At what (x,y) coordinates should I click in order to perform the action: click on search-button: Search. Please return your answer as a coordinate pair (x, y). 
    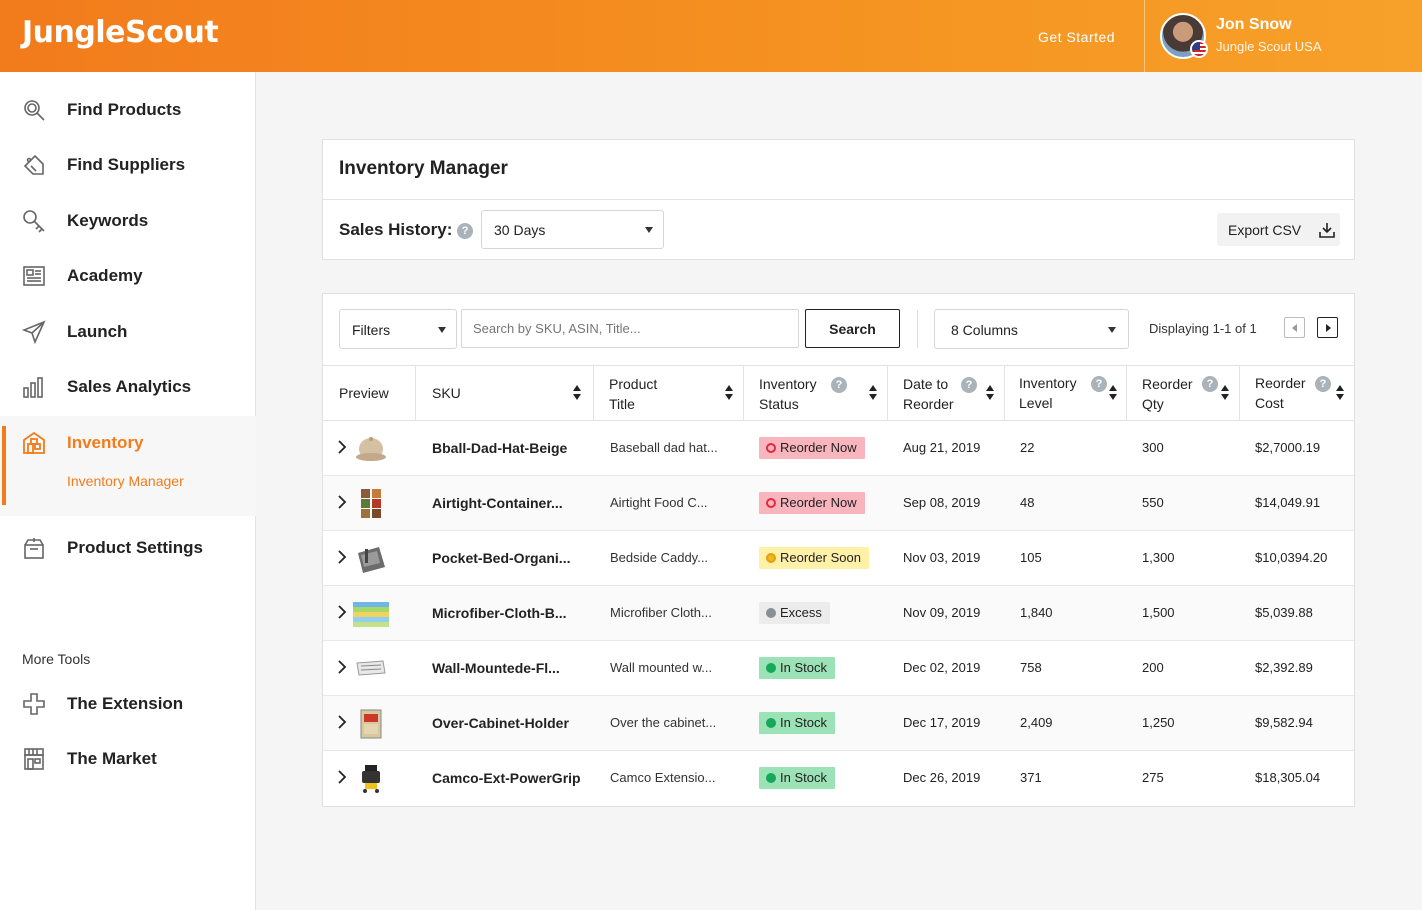
    Looking at the image, I should click on (852, 328).